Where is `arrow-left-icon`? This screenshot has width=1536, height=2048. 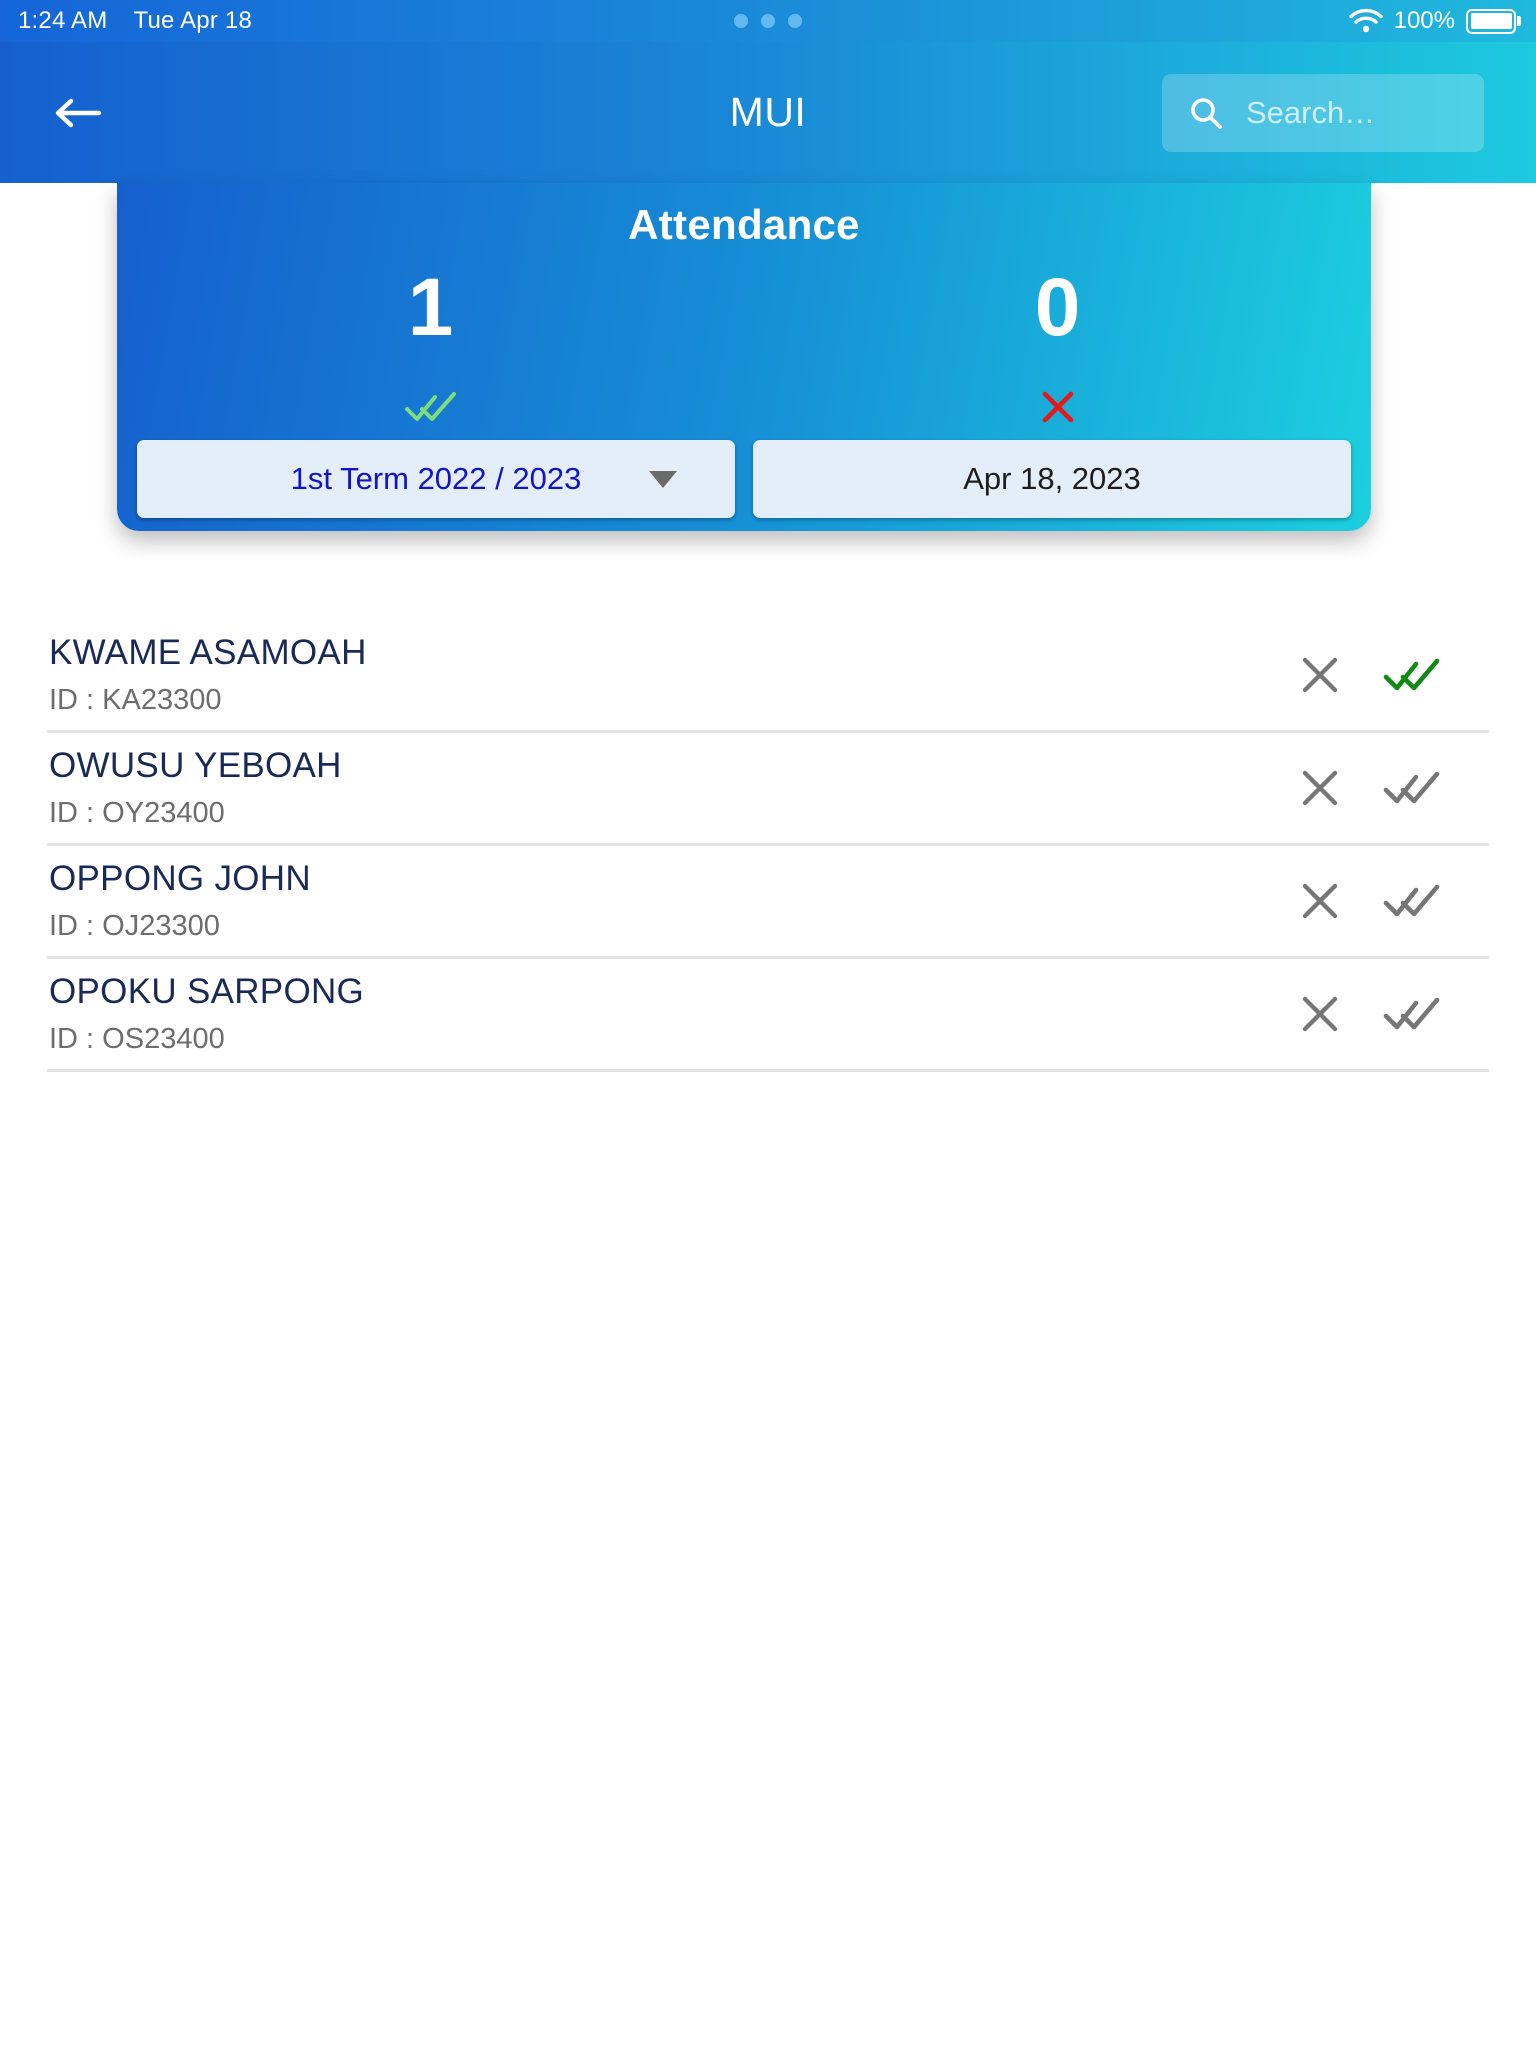
arrow-left-icon is located at coordinates (78, 112).